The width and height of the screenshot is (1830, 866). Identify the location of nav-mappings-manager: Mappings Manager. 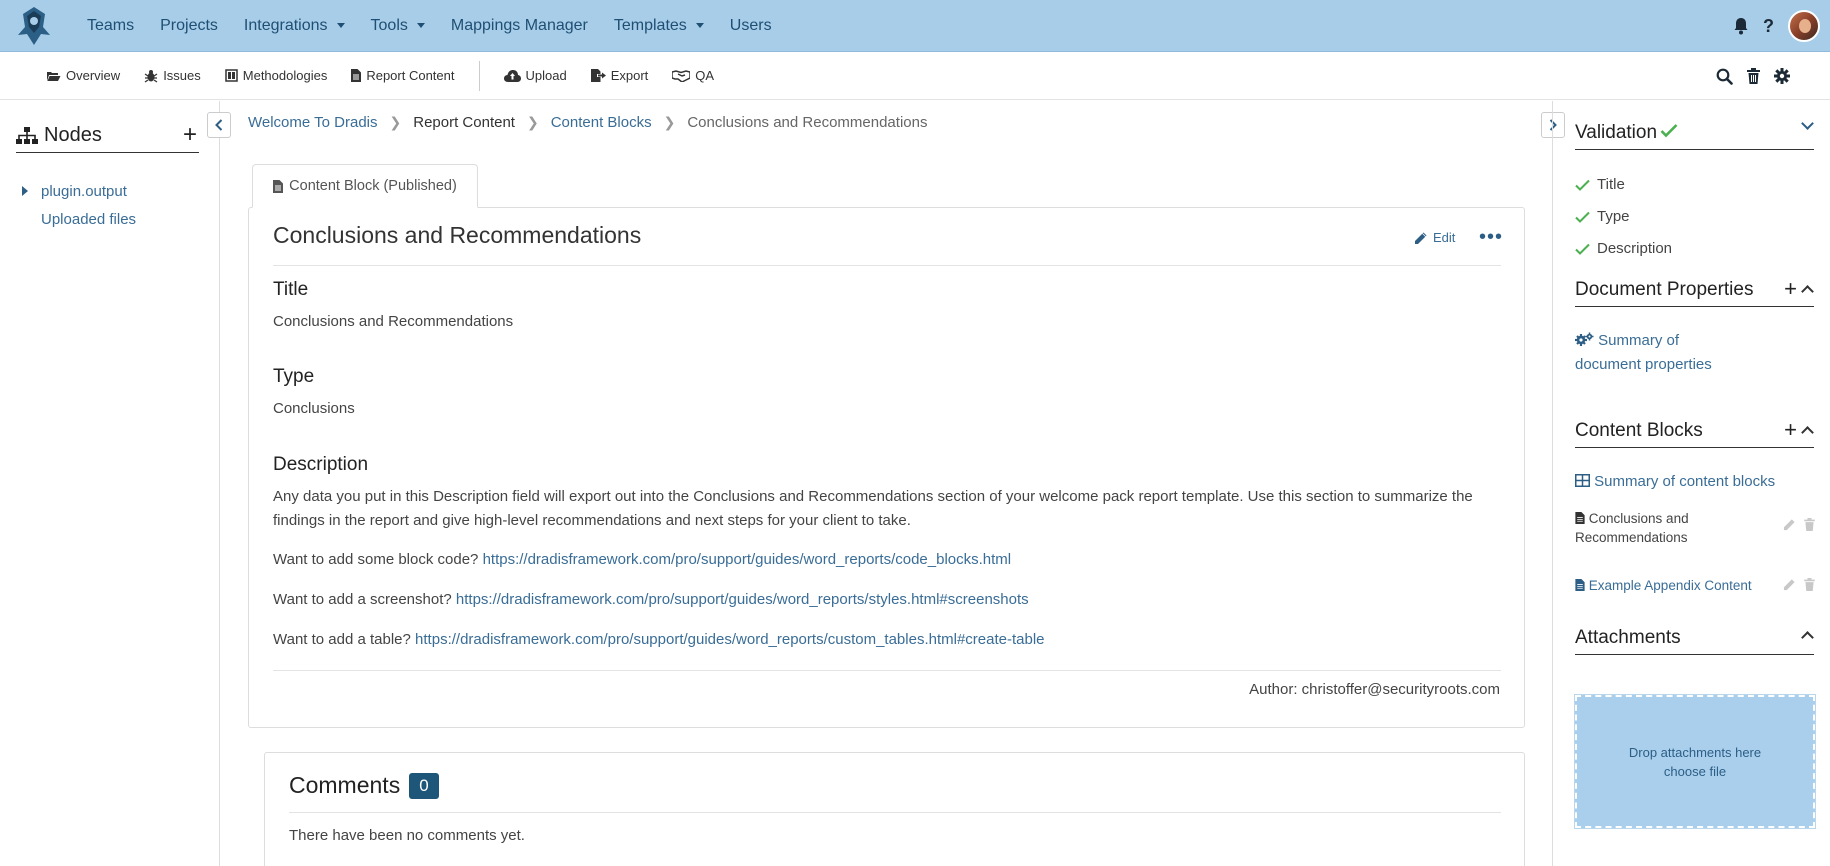
(519, 26).